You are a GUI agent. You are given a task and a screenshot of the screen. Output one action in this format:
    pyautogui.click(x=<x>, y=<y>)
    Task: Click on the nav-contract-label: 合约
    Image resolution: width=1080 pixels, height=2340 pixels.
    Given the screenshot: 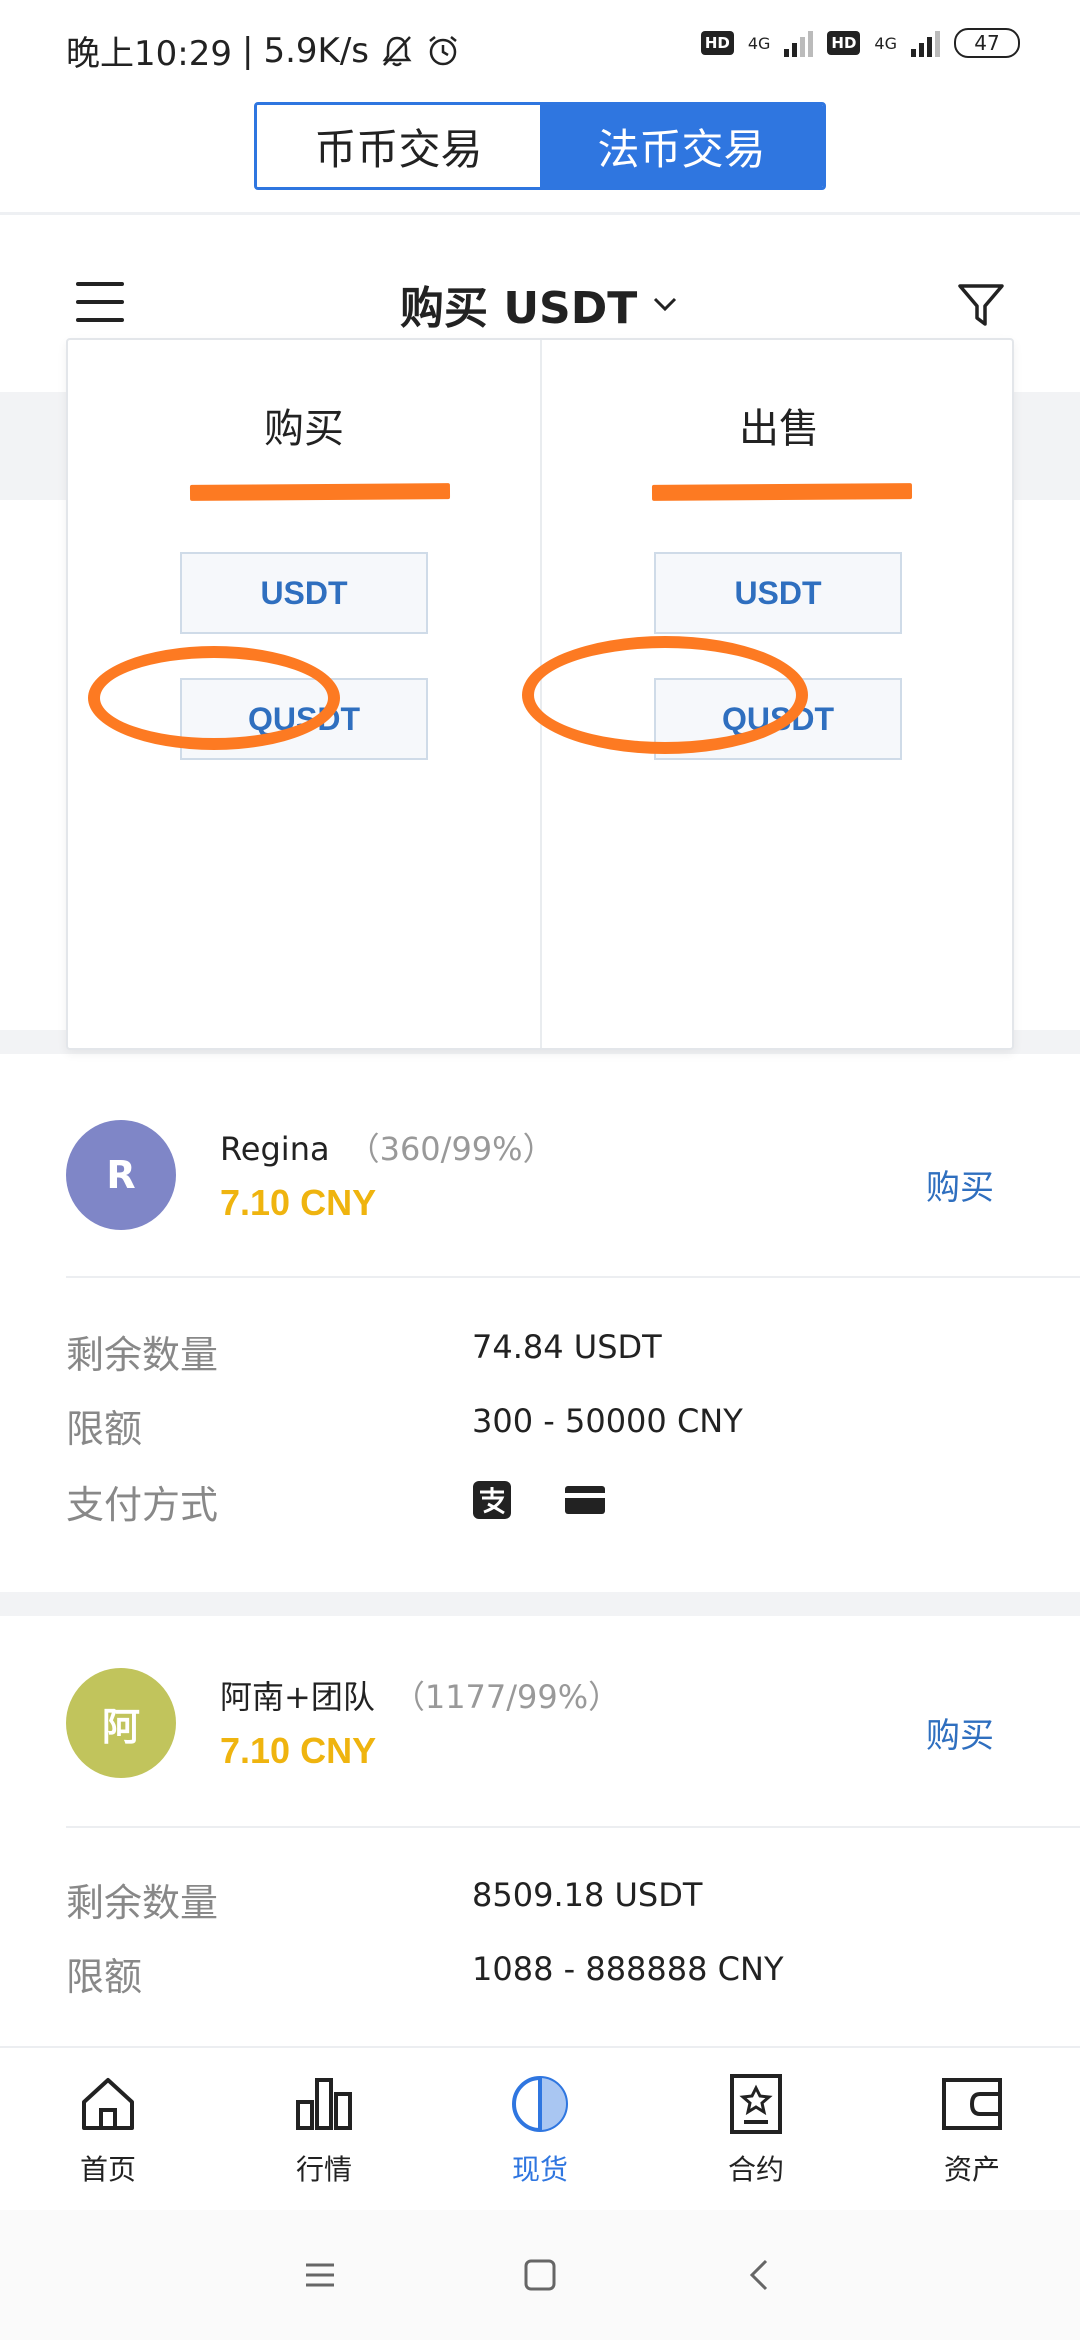 What is the action you would take?
    pyautogui.click(x=755, y=2169)
    